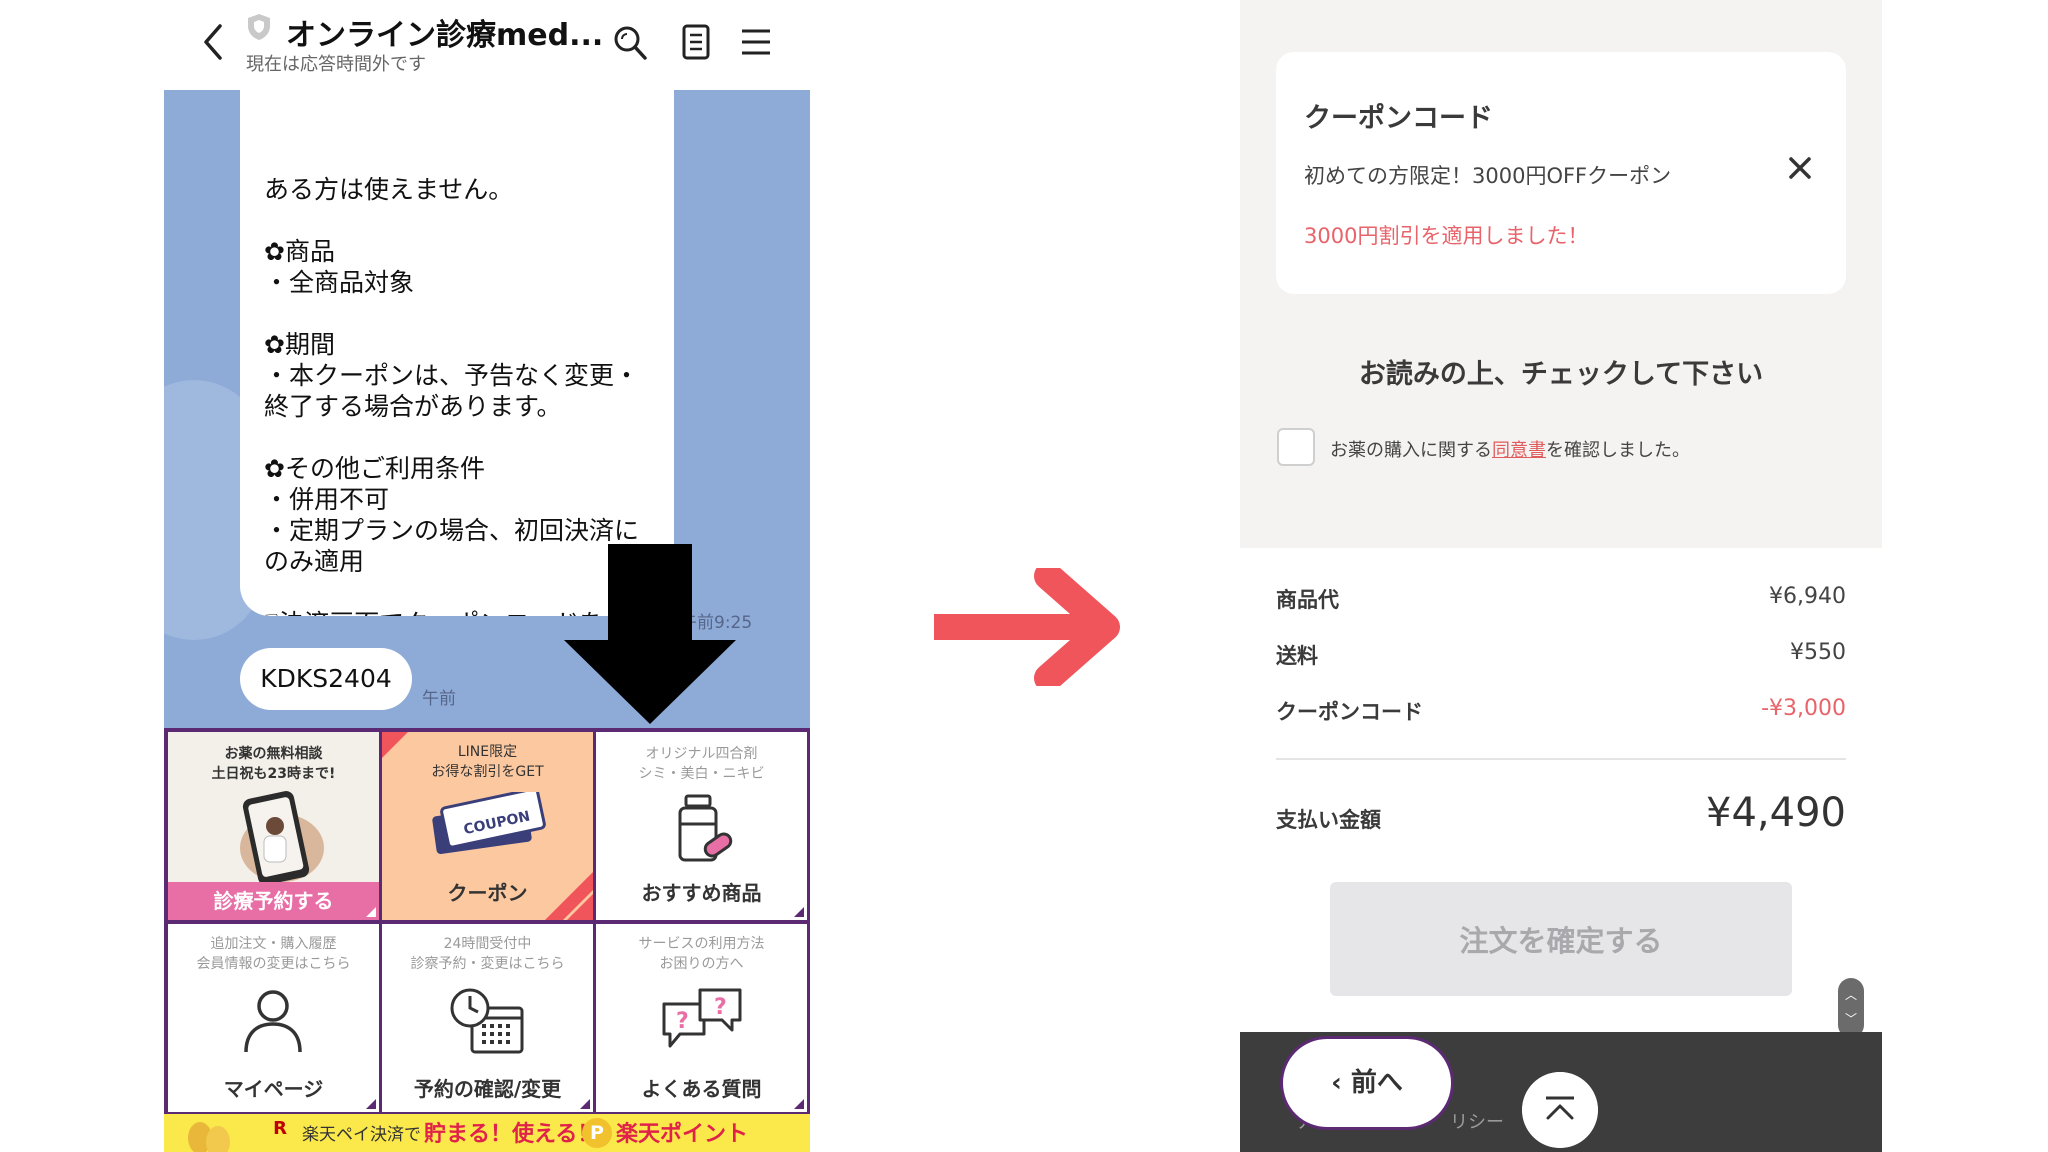  Describe the element at coordinates (326, 679) in the screenshot. I see `coupon-code-message: KDKS2404` at that location.